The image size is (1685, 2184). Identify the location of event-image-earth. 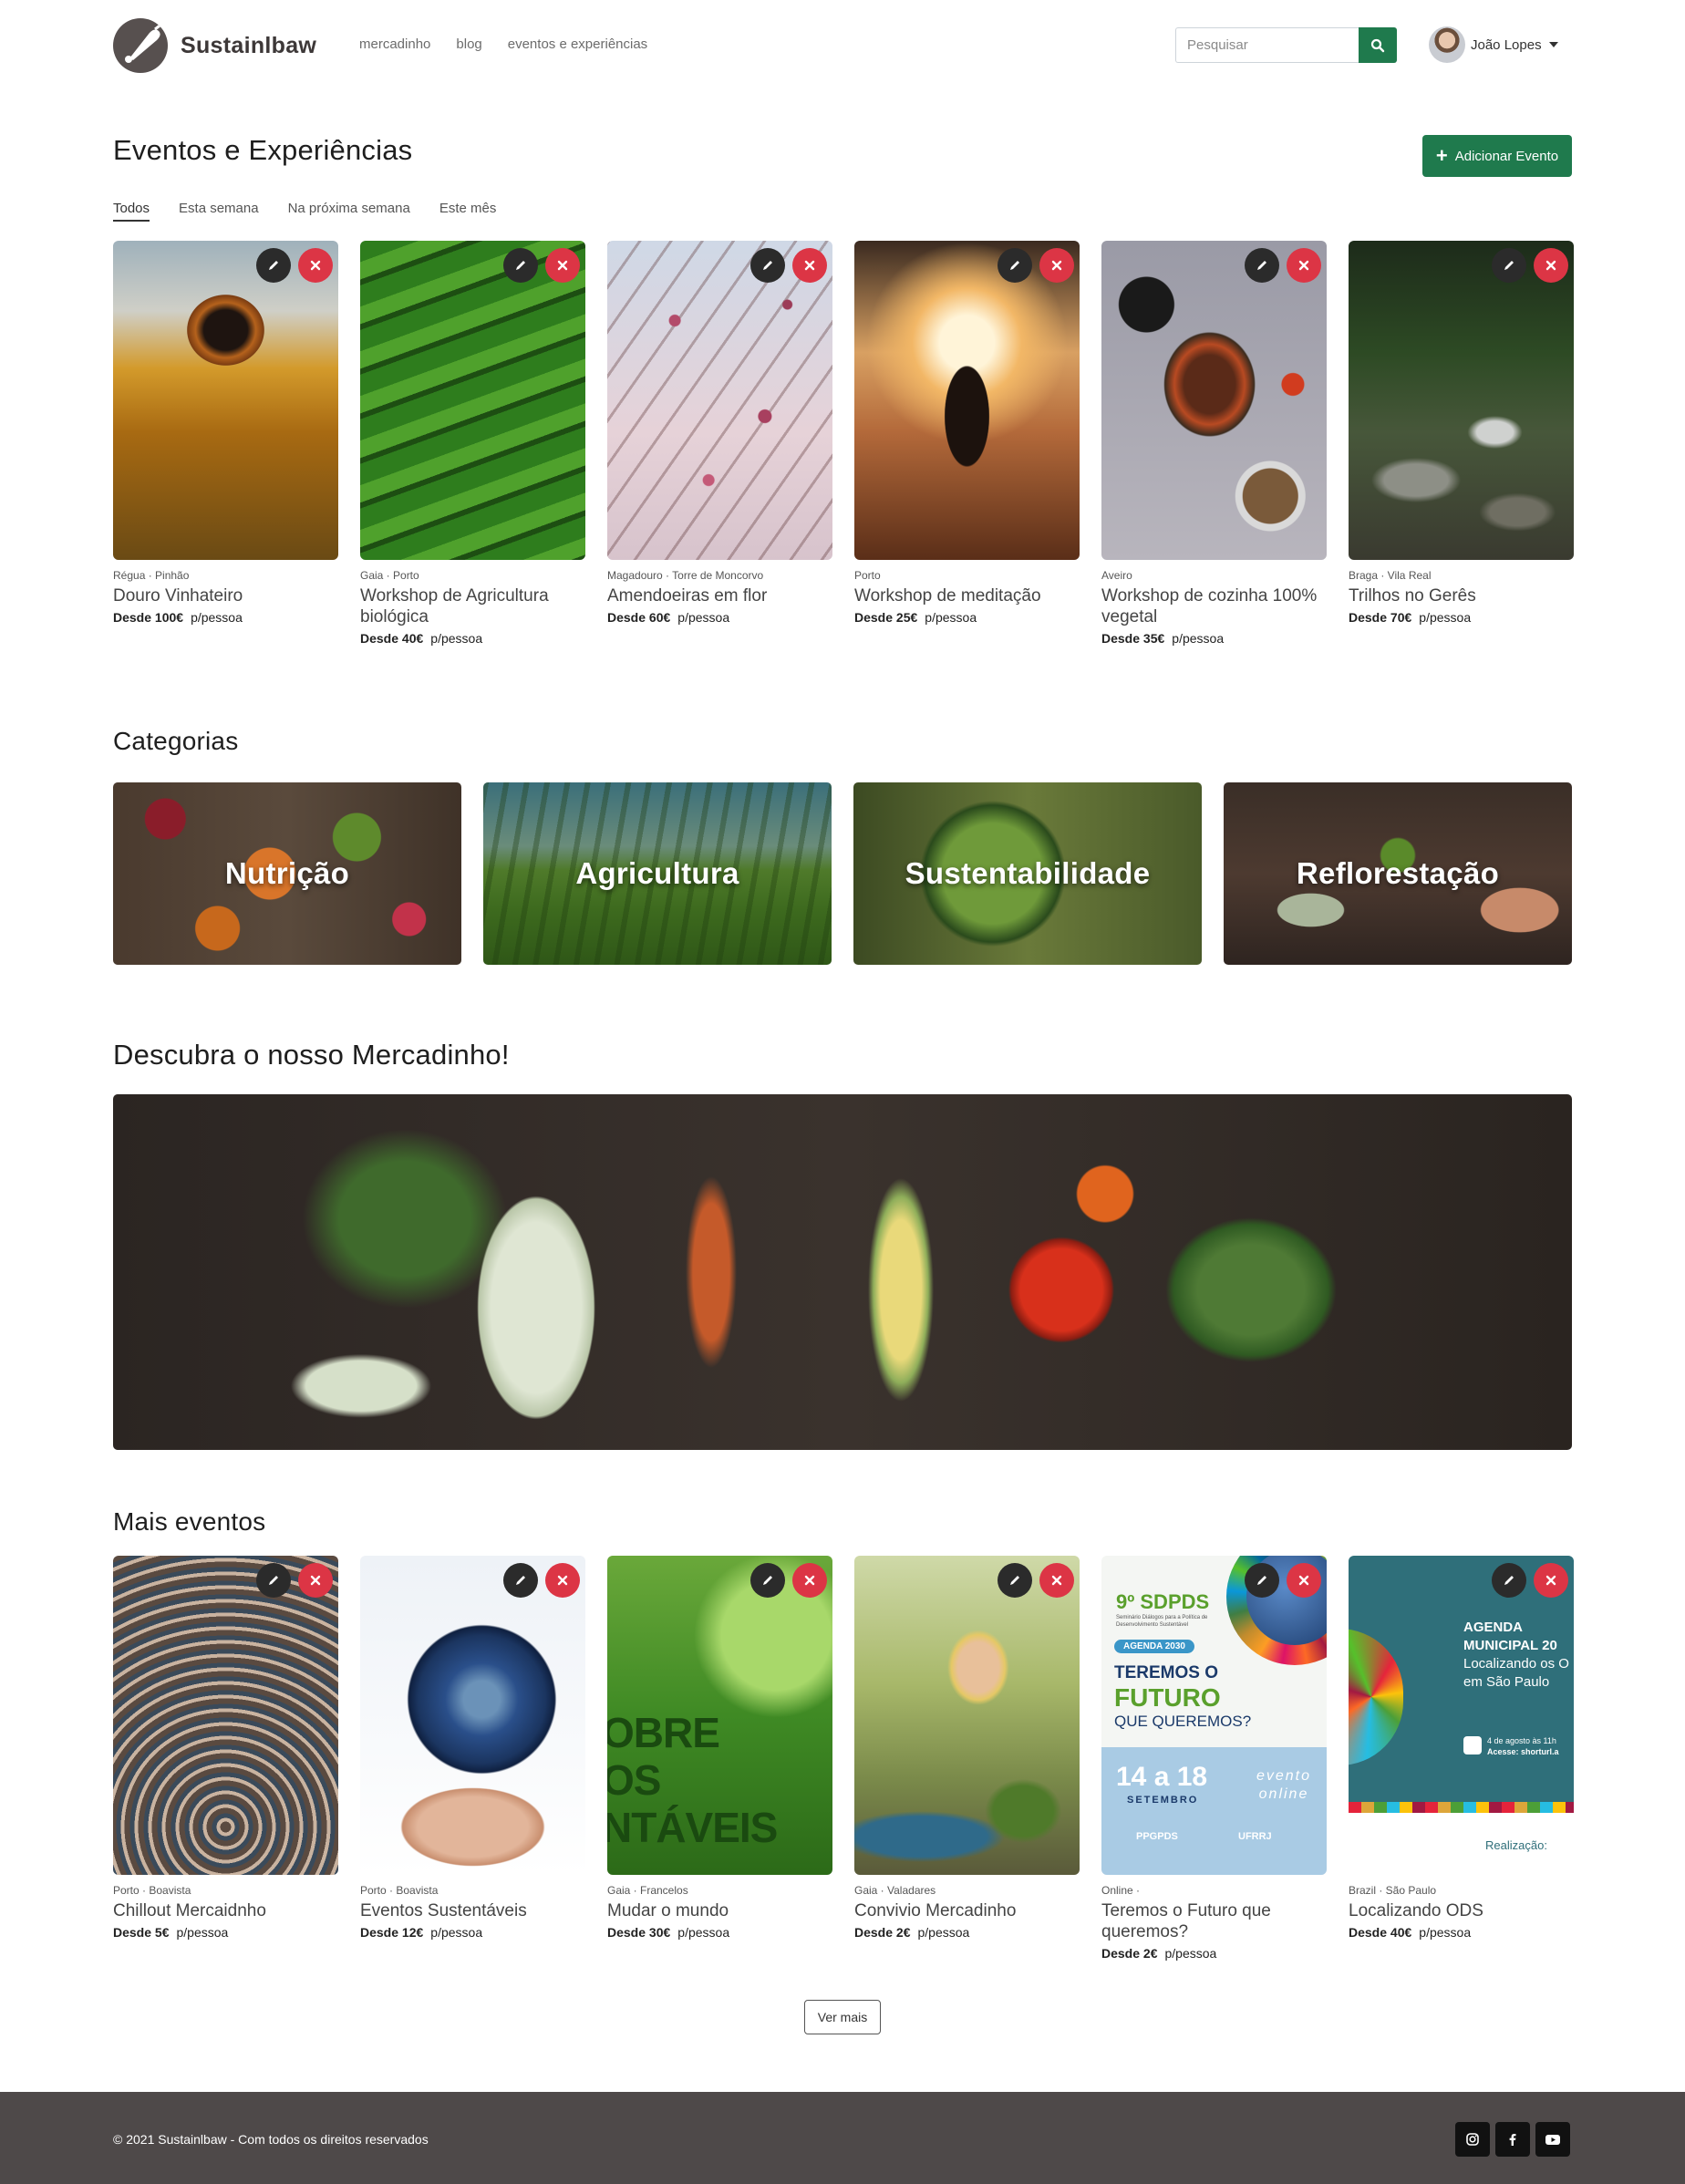
(473, 1716).